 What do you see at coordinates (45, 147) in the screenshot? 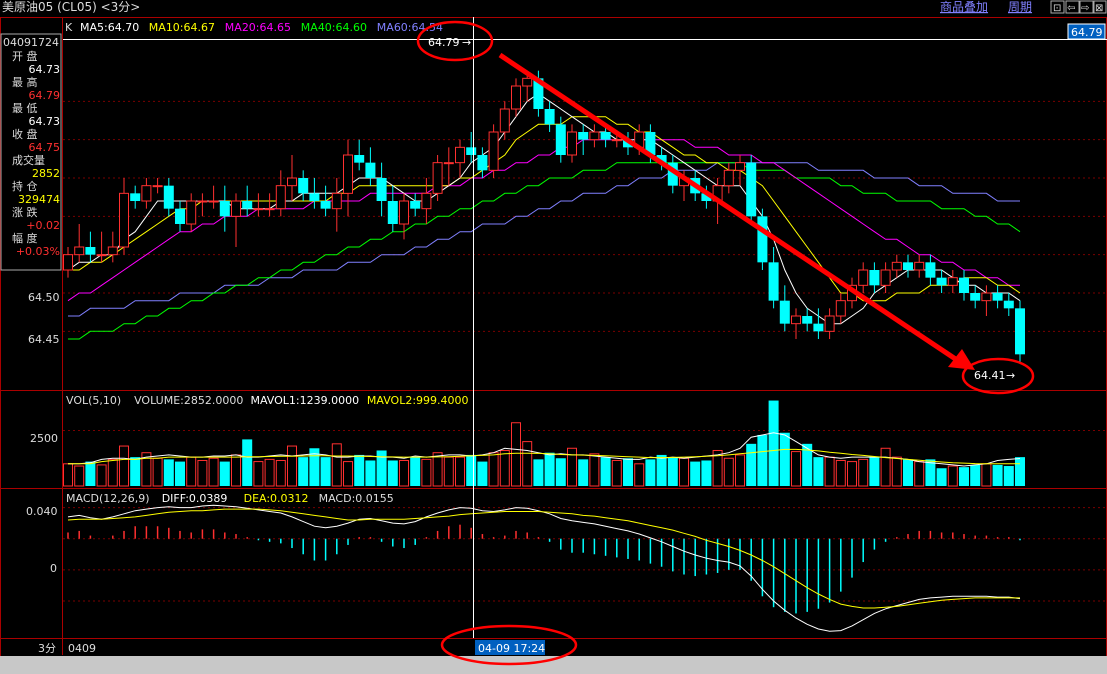
I see `info-row-value: 64.75` at bounding box center [45, 147].